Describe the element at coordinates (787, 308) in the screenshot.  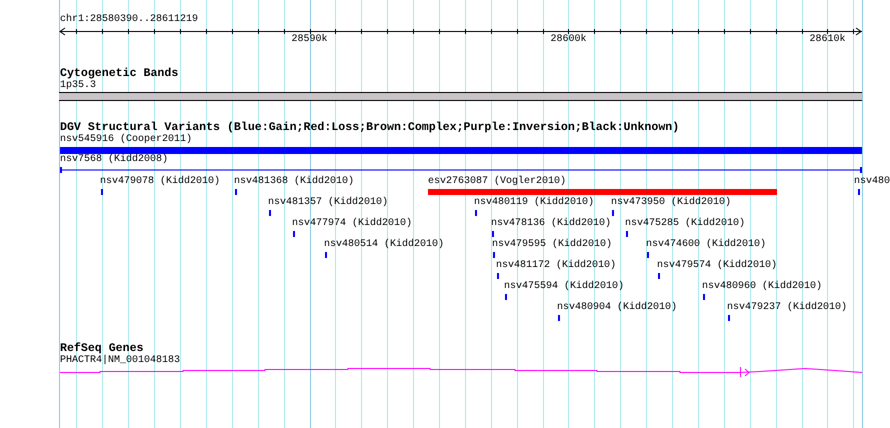
I see `variant-label: nsv479237 (Kidd2010)` at that location.